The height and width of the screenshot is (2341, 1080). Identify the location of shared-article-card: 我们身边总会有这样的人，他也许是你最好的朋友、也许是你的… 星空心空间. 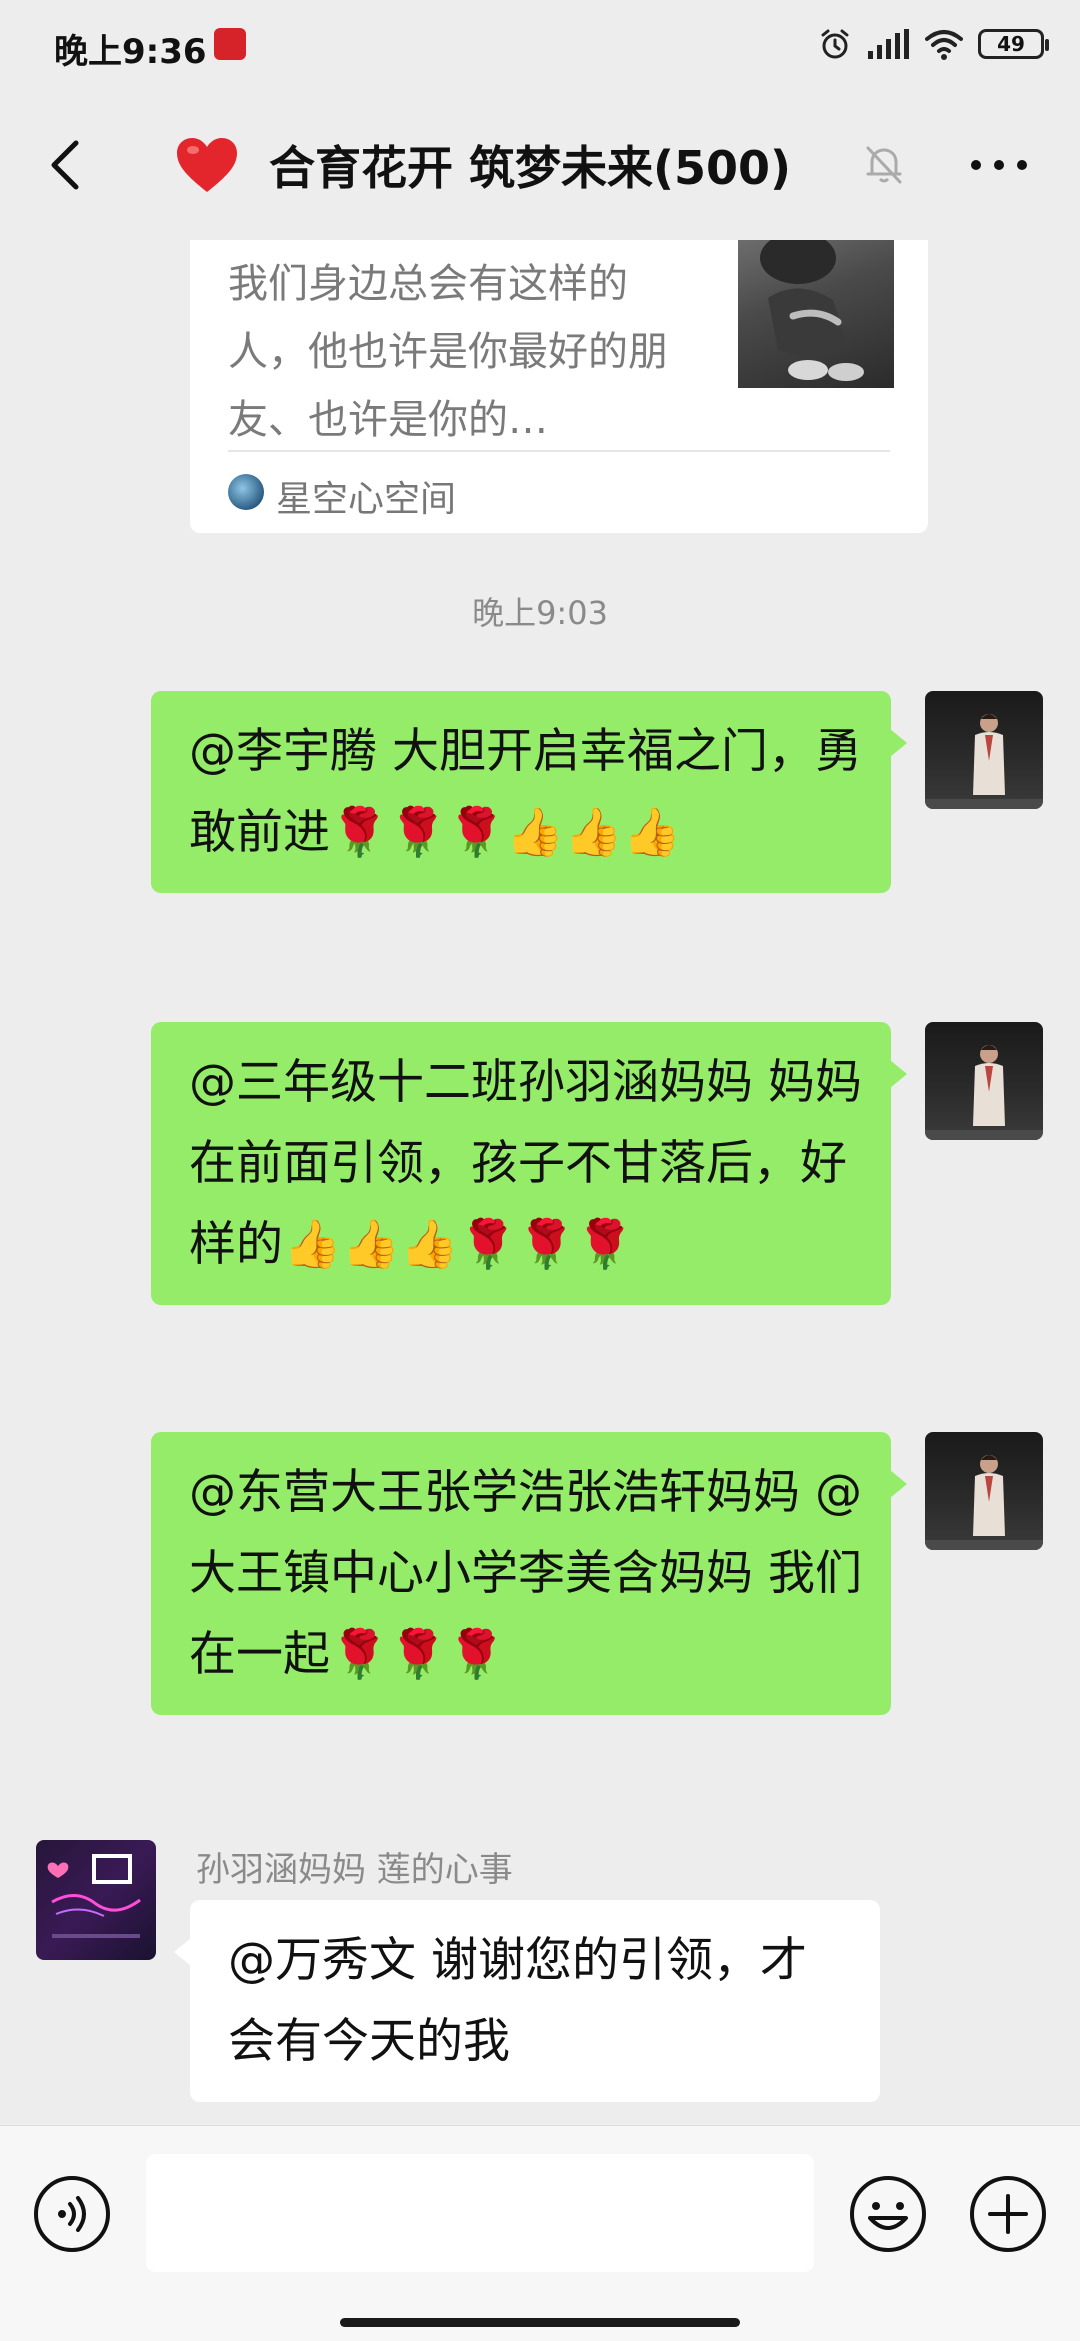
(559, 386).